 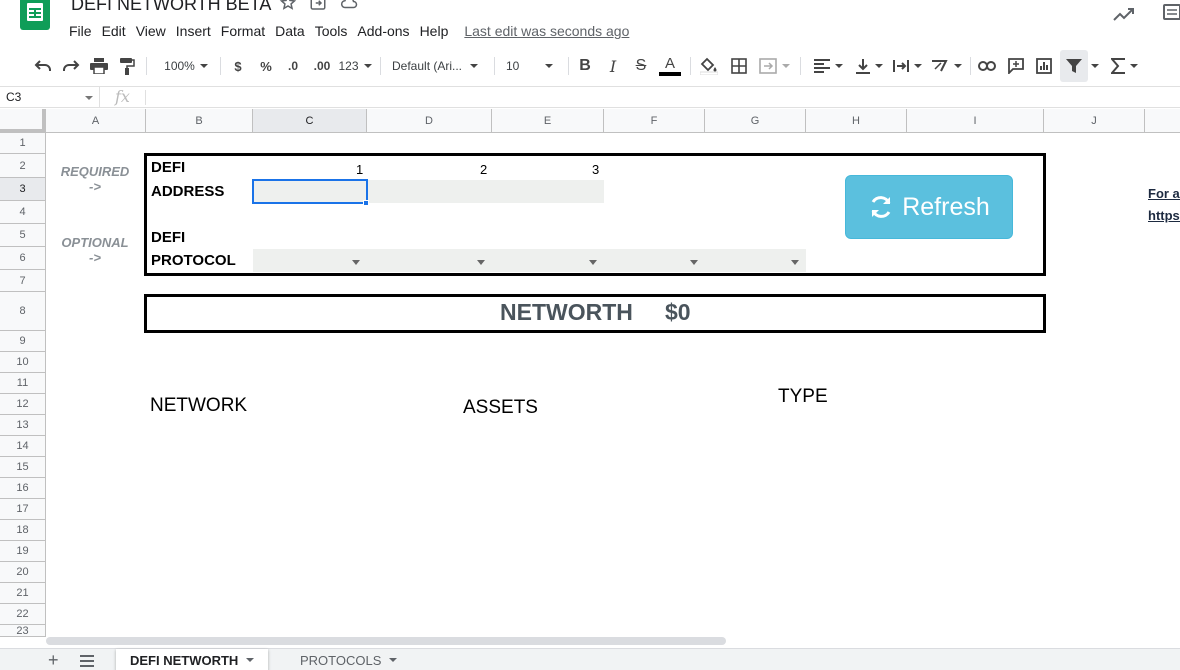 What do you see at coordinates (348, 6) in the screenshot?
I see `cloud-saved-icon` at bounding box center [348, 6].